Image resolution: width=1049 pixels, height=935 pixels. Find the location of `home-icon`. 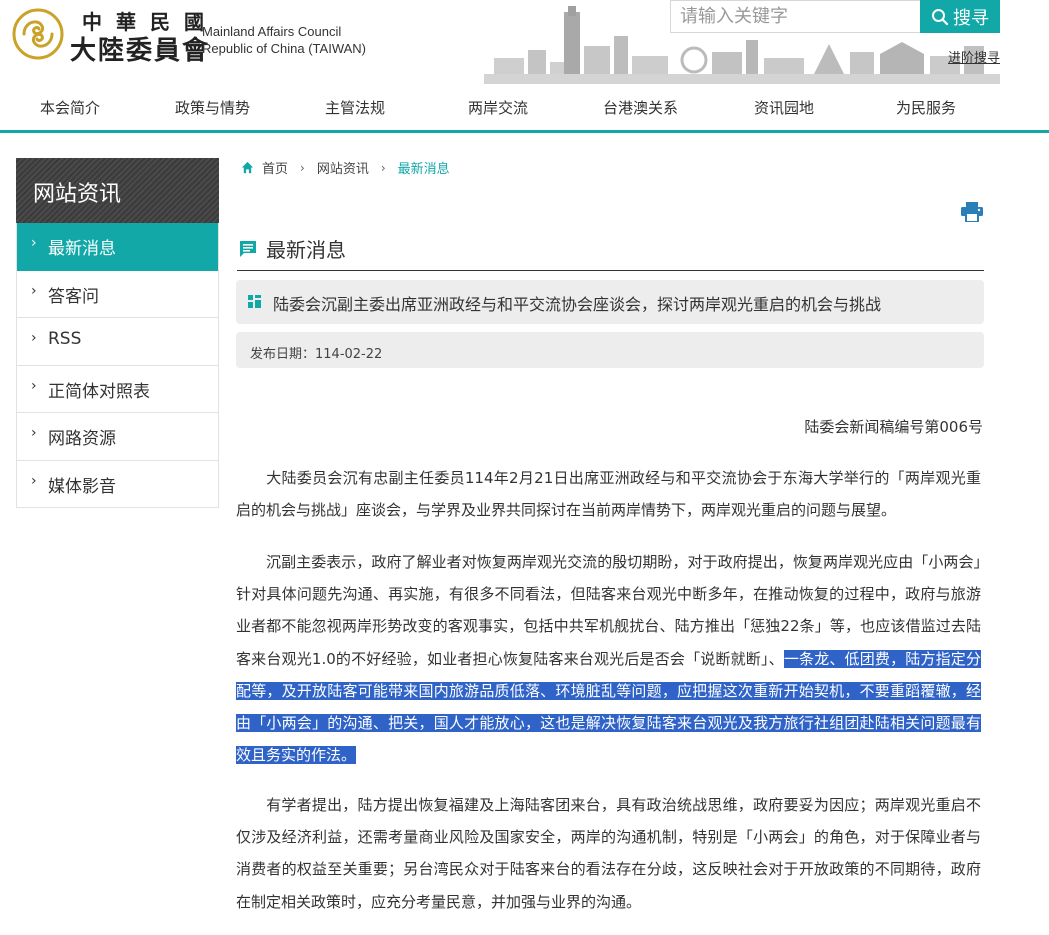

home-icon is located at coordinates (247, 167).